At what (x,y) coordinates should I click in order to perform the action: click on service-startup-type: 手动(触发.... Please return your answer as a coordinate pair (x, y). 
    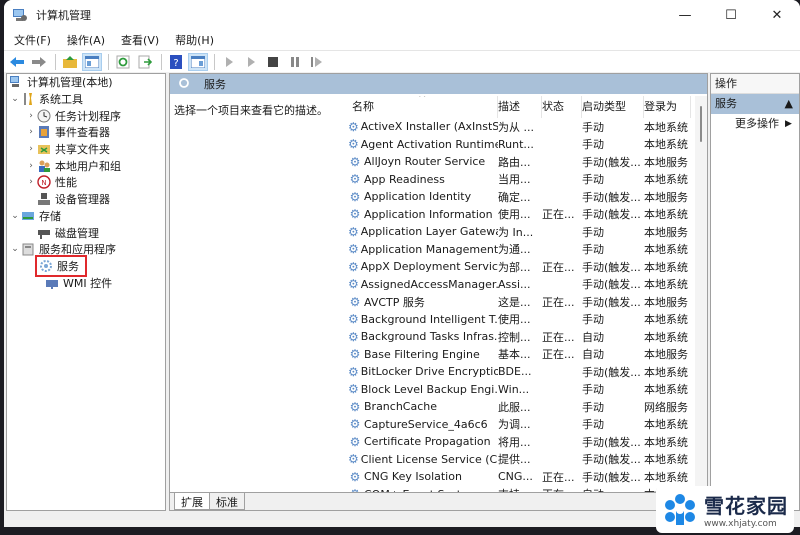
    Looking at the image, I should click on (611, 302).